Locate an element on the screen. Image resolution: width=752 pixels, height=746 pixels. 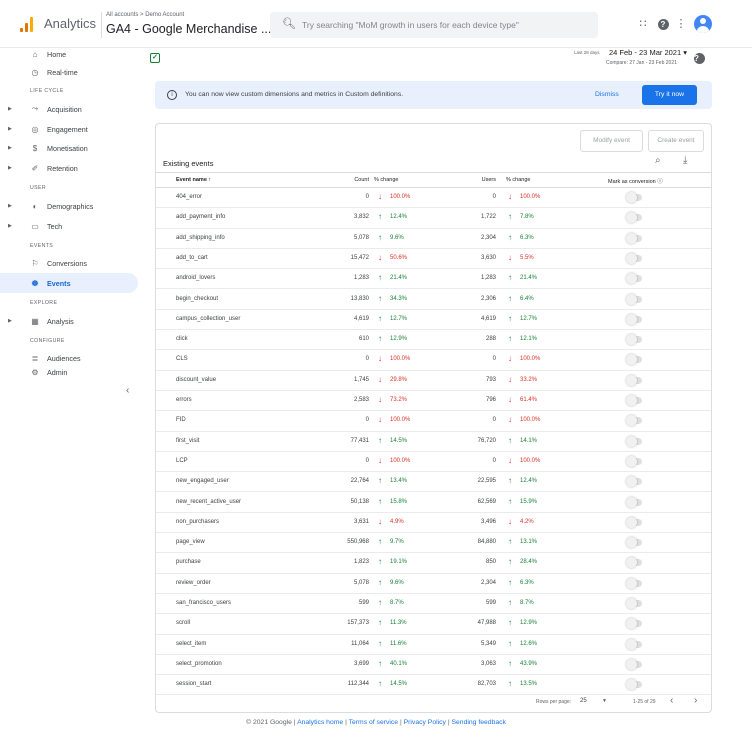
chevron-down-icon: ▼ is located at coordinates (604, 701).